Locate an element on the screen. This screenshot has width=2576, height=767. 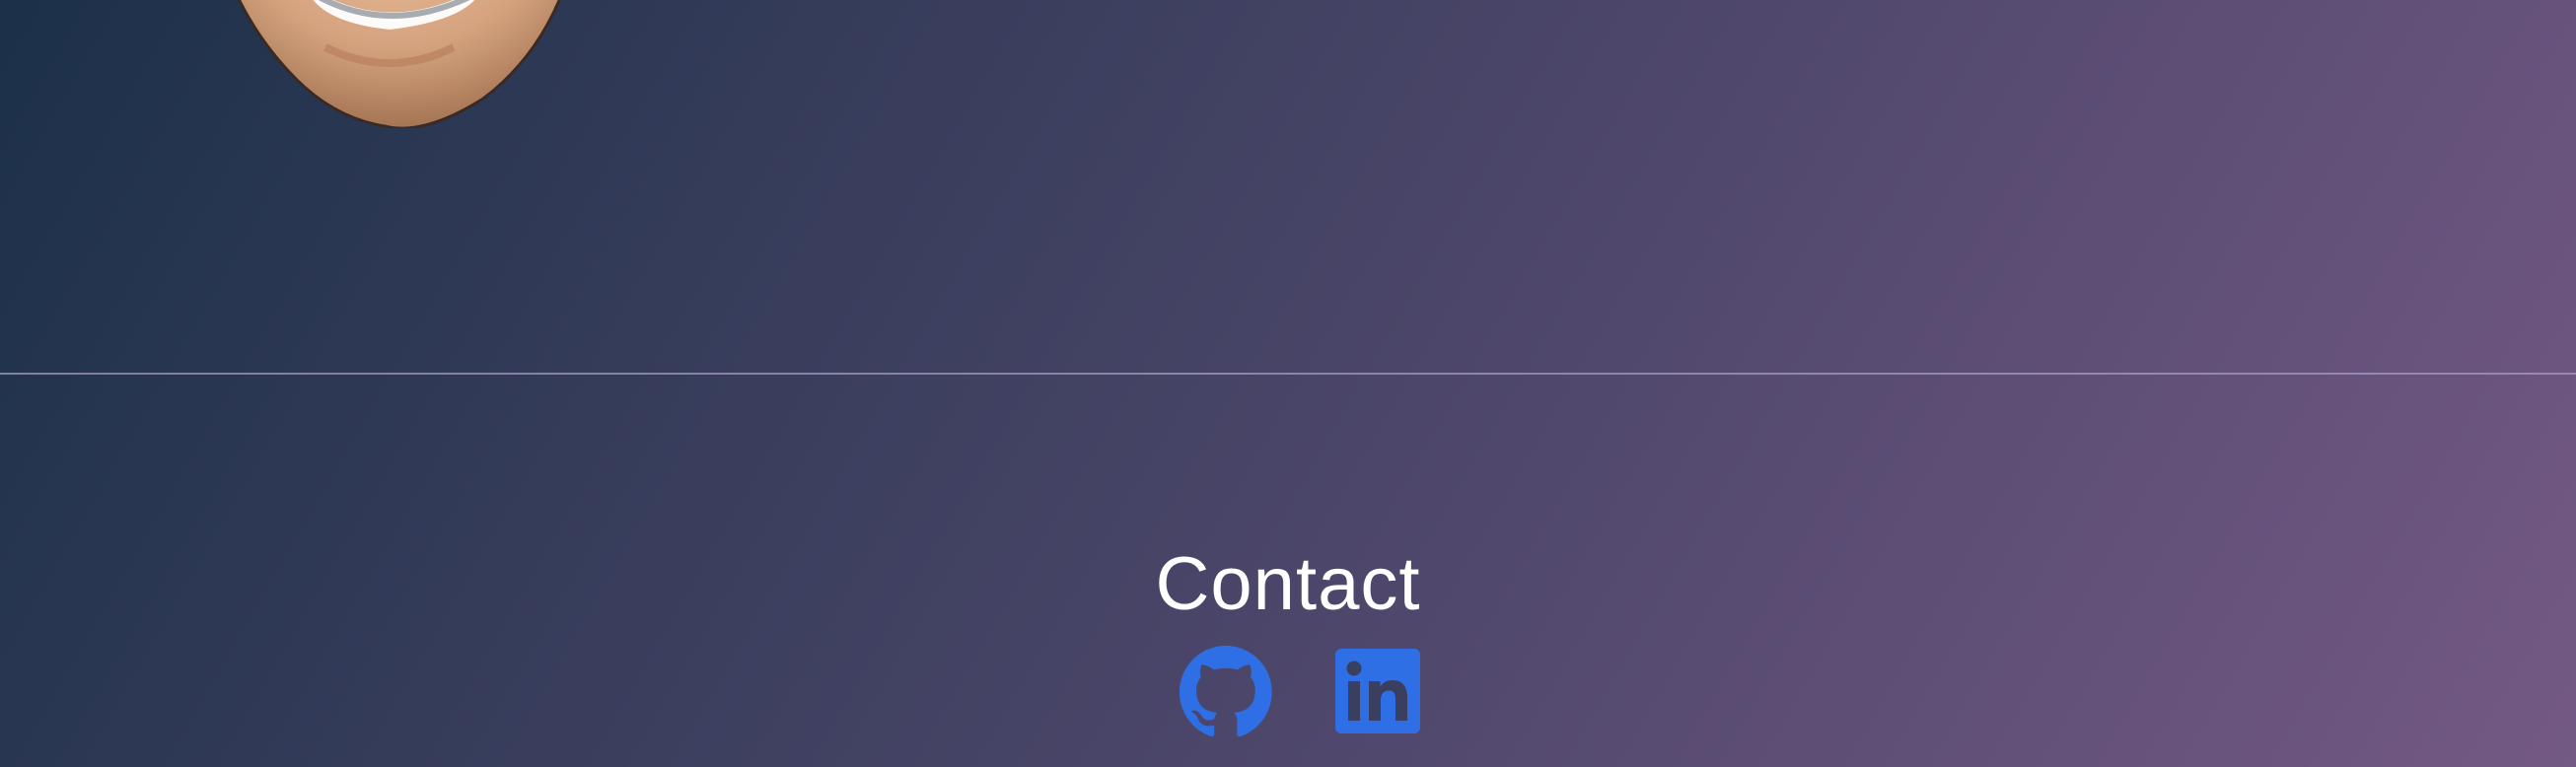
contact-section: Contact is located at coordinates (1288, 584).